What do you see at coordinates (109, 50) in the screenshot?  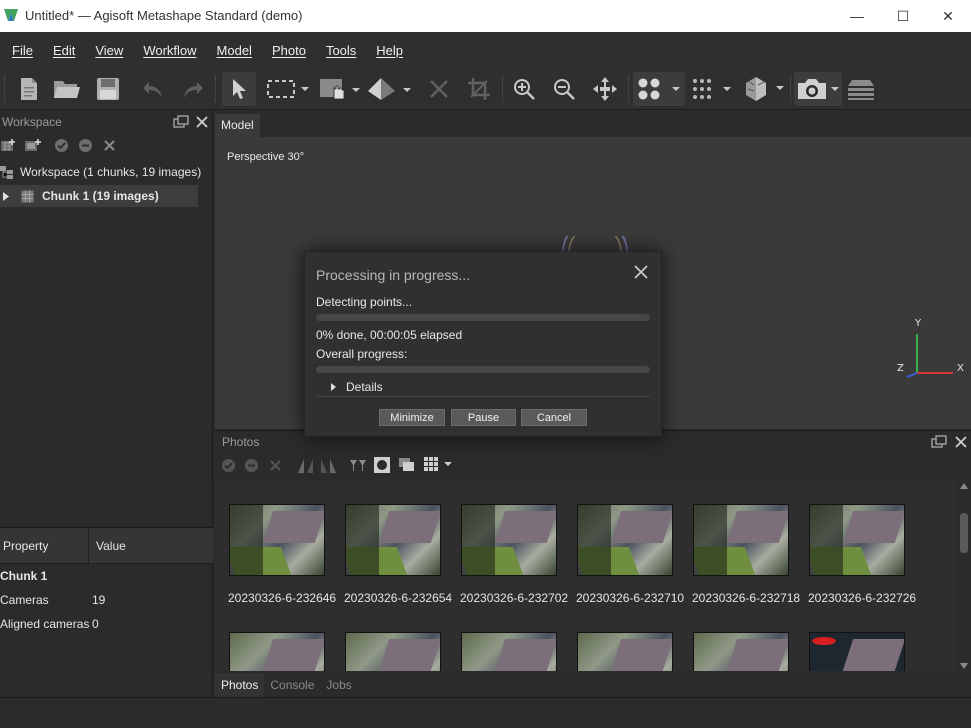 I see `menu-view: View` at bounding box center [109, 50].